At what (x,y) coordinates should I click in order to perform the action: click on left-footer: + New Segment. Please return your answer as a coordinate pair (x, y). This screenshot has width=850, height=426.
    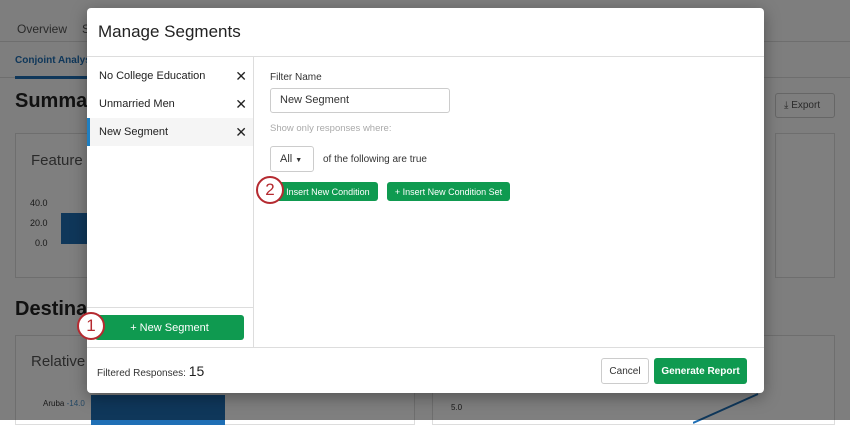
    Looking at the image, I should click on (170, 327).